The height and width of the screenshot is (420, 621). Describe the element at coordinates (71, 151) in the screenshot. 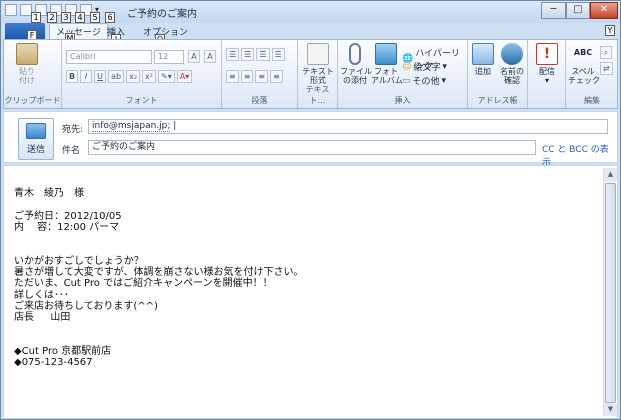

I see `subject-label: 件名` at that location.